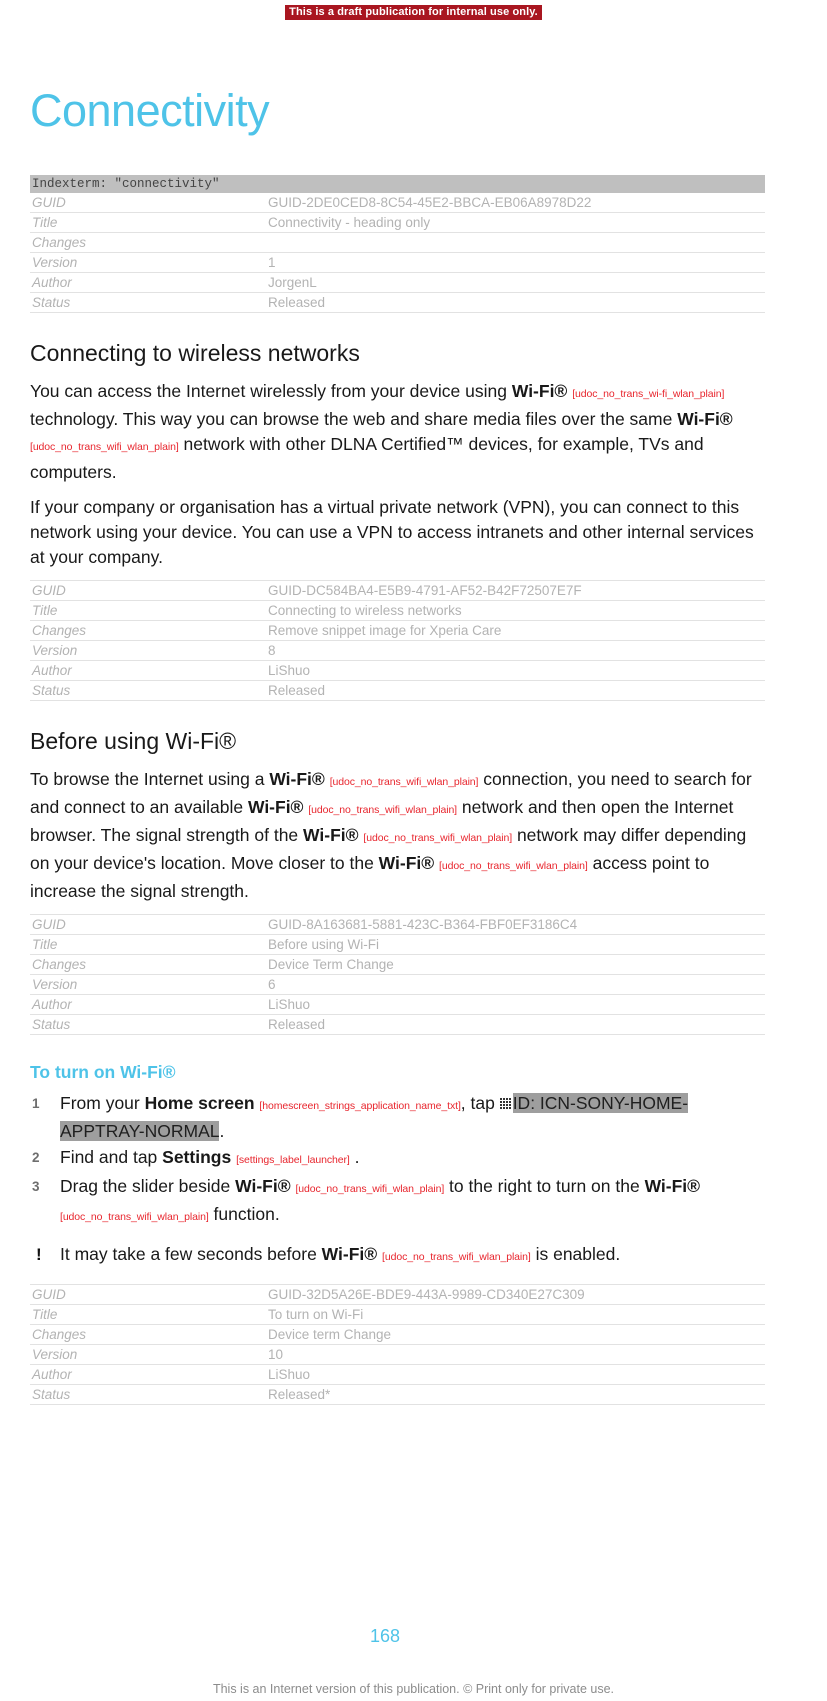 The height and width of the screenshot is (1701, 827). I want to click on table-row: Changes, so click(397, 242).